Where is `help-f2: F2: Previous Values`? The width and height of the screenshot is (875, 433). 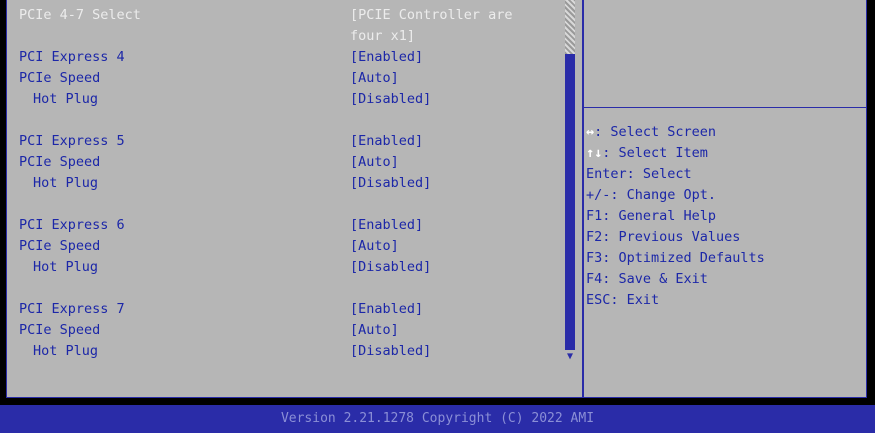 help-f2: F2: Previous Values is located at coordinates (663, 237).